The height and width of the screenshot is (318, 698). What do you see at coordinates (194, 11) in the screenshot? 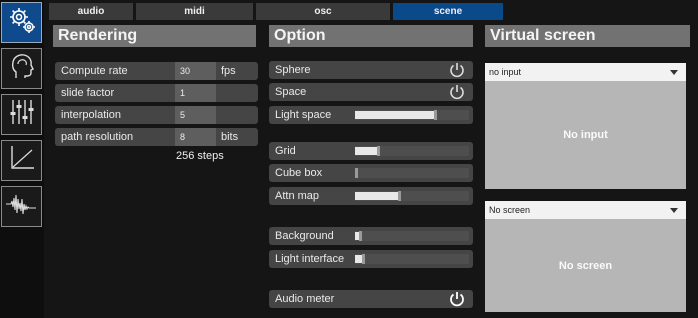
I see `tab-midi: midi` at bounding box center [194, 11].